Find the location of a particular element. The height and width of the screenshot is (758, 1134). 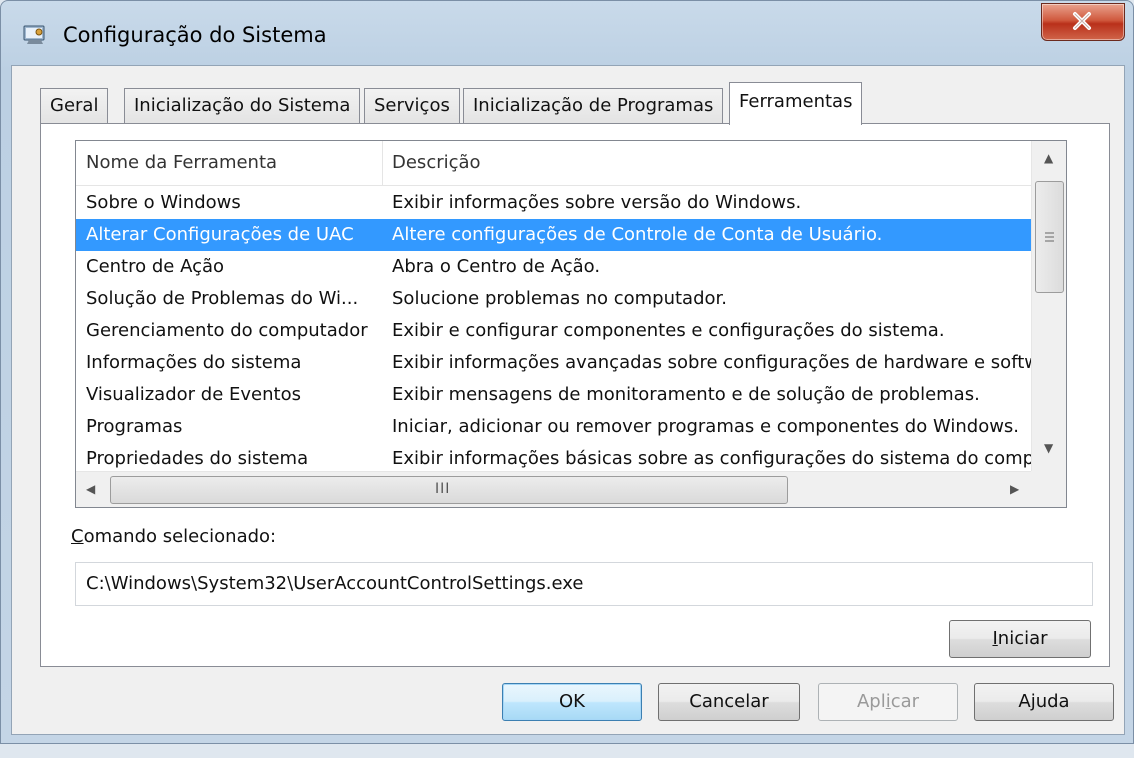

vertical-scroll-thumb is located at coordinates (1049, 237).